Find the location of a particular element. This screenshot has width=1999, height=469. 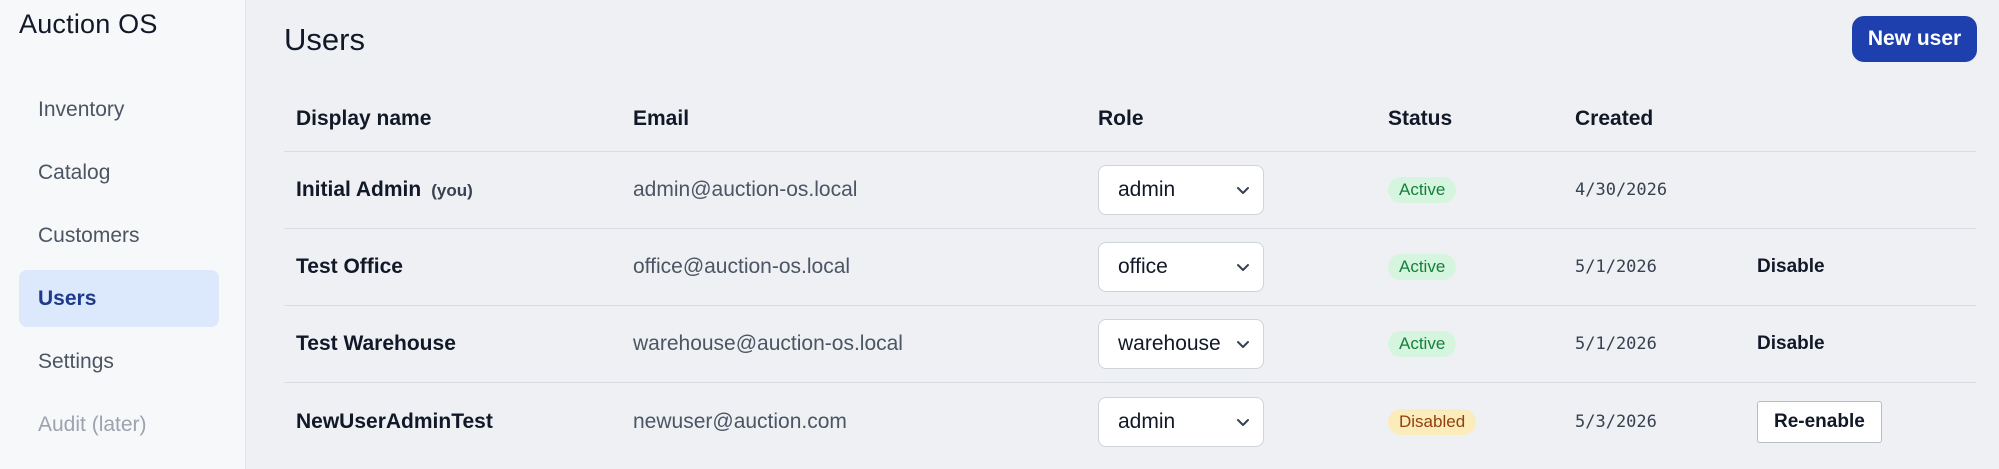

user-name-cell: Test Warehouse is located at coordinates (452, 344).